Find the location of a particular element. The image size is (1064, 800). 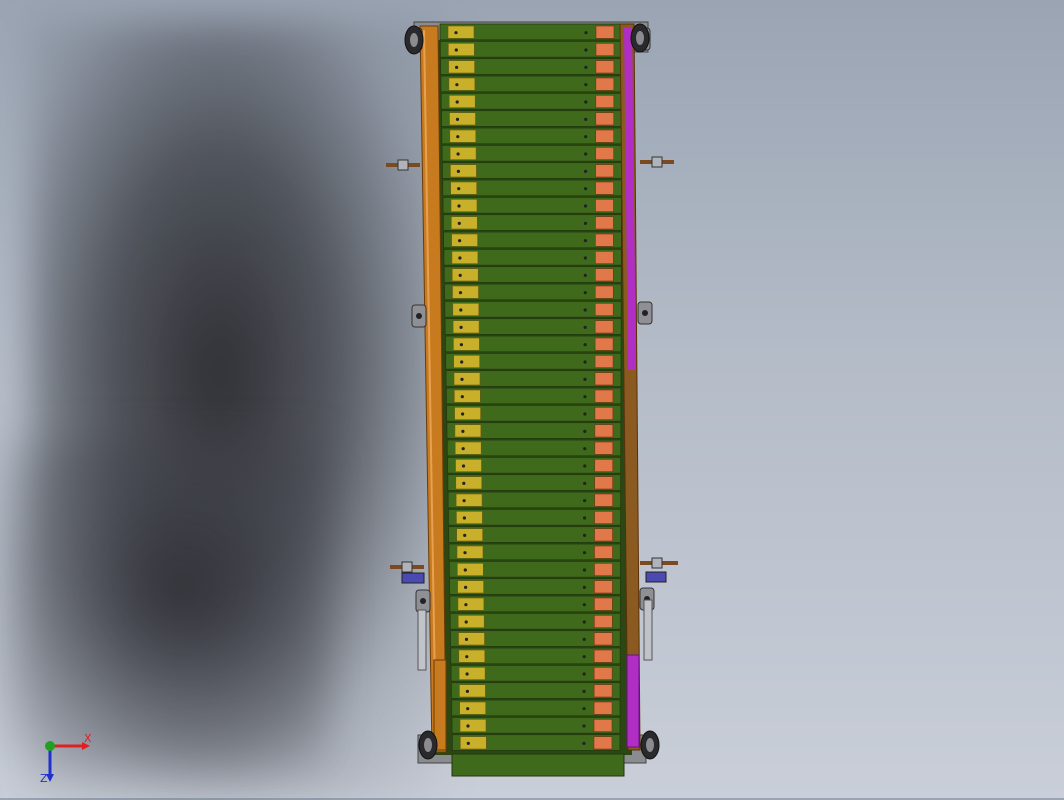

sensor-upper-left-nut is located at coordinates (403, 165).